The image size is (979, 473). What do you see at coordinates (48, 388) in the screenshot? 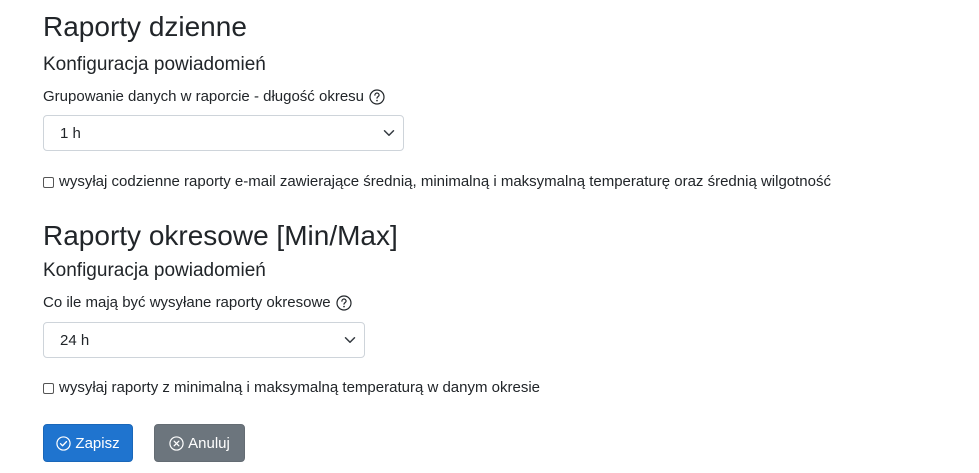
I see `periodic-email-checkbox` at bounding box center [48, 388].